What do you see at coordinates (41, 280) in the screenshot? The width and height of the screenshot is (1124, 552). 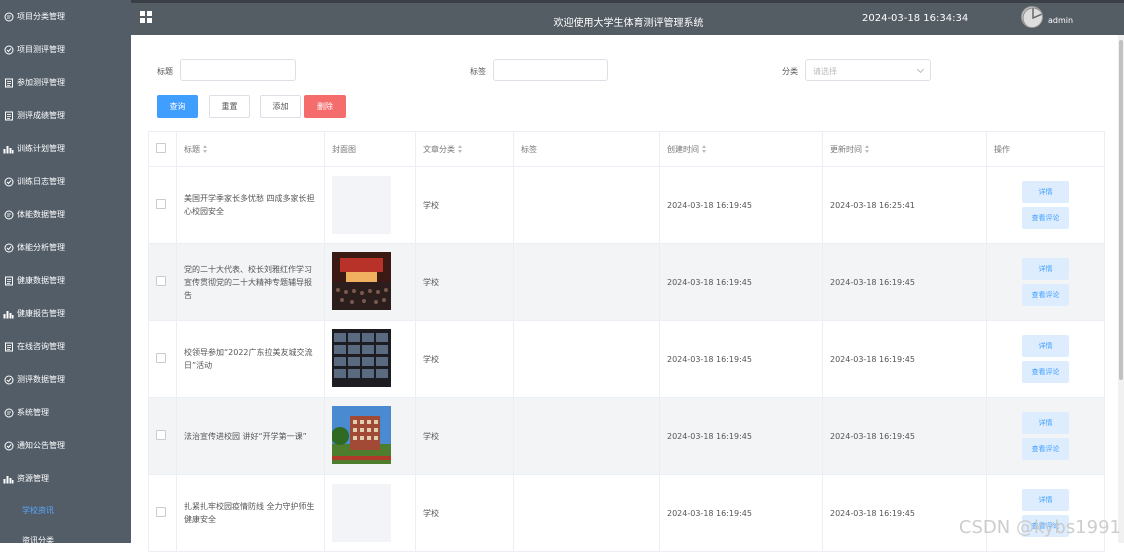 I see `sidebar-item-label: 健康数据管理` at bounding box center [41, 280].